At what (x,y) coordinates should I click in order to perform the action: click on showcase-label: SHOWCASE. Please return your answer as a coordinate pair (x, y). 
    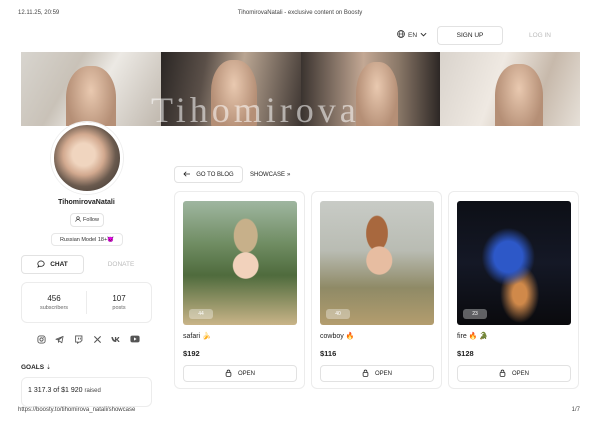
    Looking at the image, I should click on (268, 174).